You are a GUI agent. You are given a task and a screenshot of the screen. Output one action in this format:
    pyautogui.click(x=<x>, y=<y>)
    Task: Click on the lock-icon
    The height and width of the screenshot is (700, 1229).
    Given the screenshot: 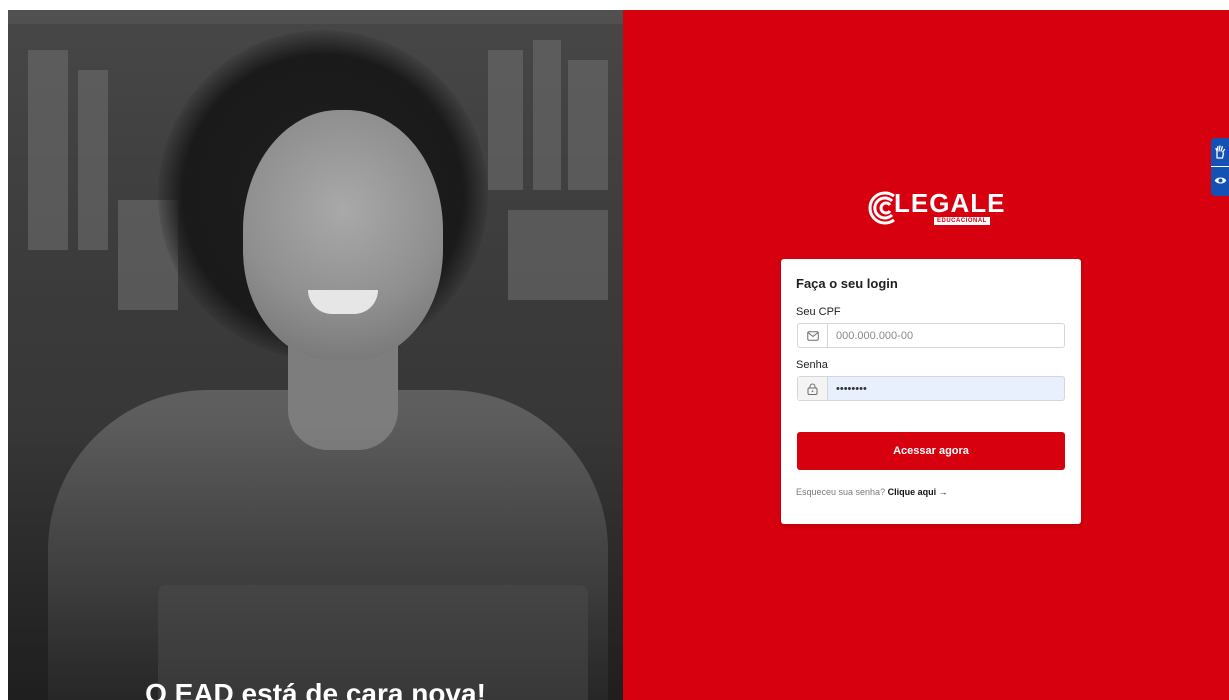 What is the action you would take?
    pyautogui.click(x=813, y=388)
    